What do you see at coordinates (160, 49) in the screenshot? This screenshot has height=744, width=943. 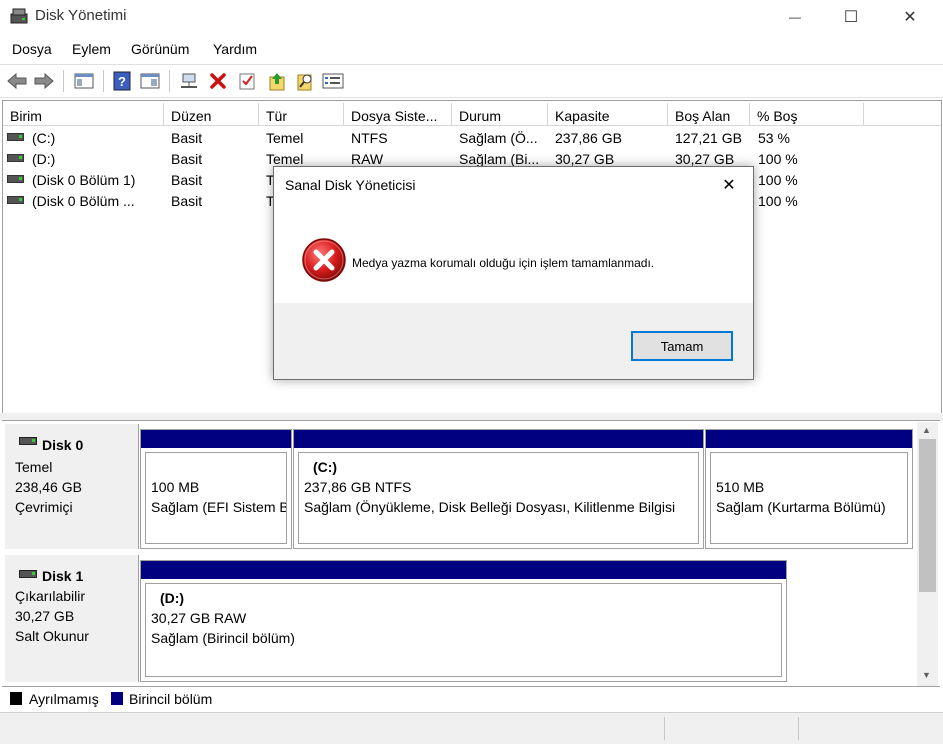 I see `menu-view: Görünüm` at bounding box center [160, 49].